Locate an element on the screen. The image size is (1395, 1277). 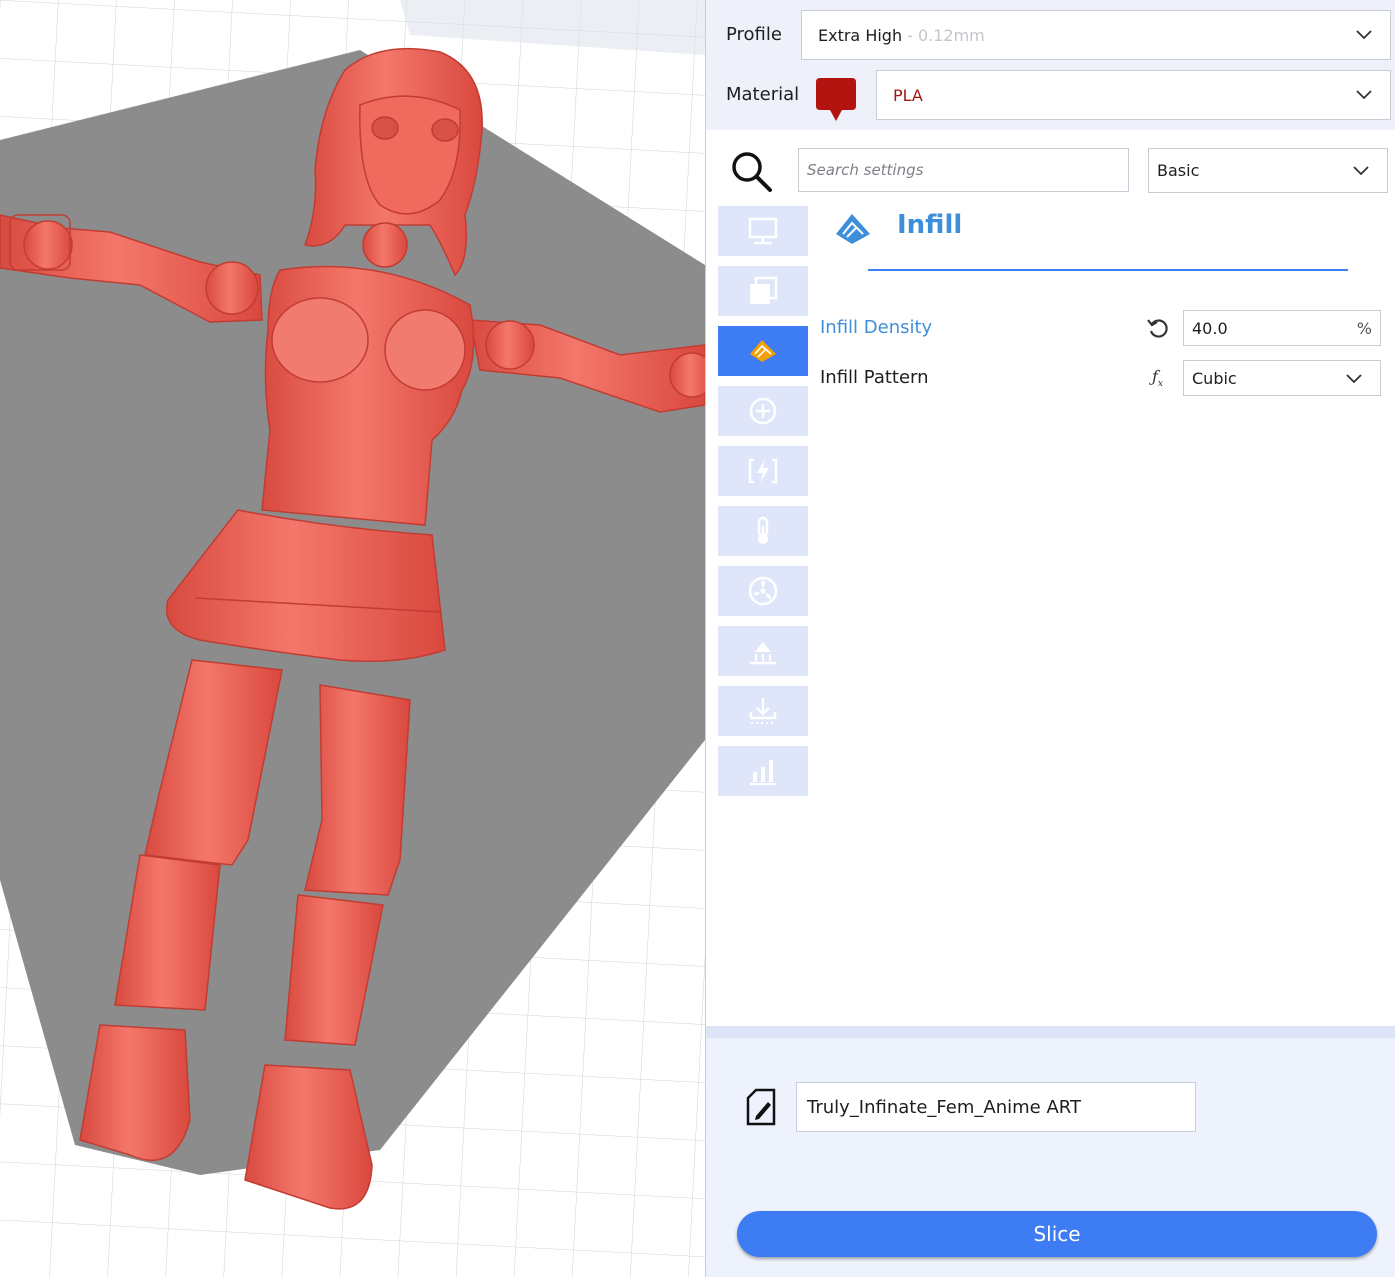
category-infill-button is located at coordinates (763, 351).